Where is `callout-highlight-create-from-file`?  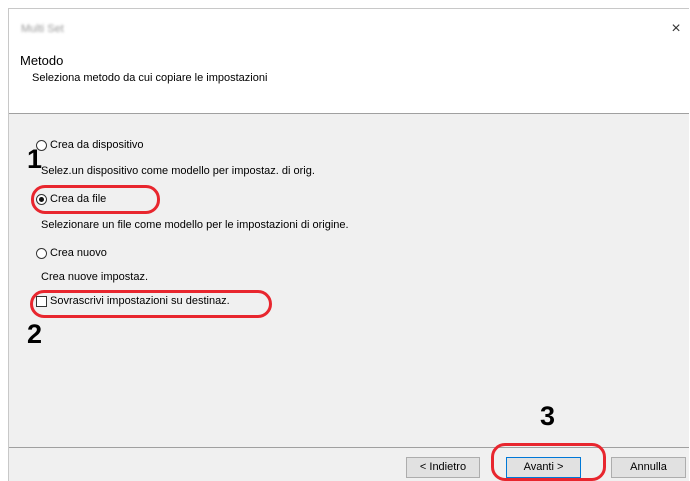
callout-highlight-create-from-file is located at coordinates (95, 199).